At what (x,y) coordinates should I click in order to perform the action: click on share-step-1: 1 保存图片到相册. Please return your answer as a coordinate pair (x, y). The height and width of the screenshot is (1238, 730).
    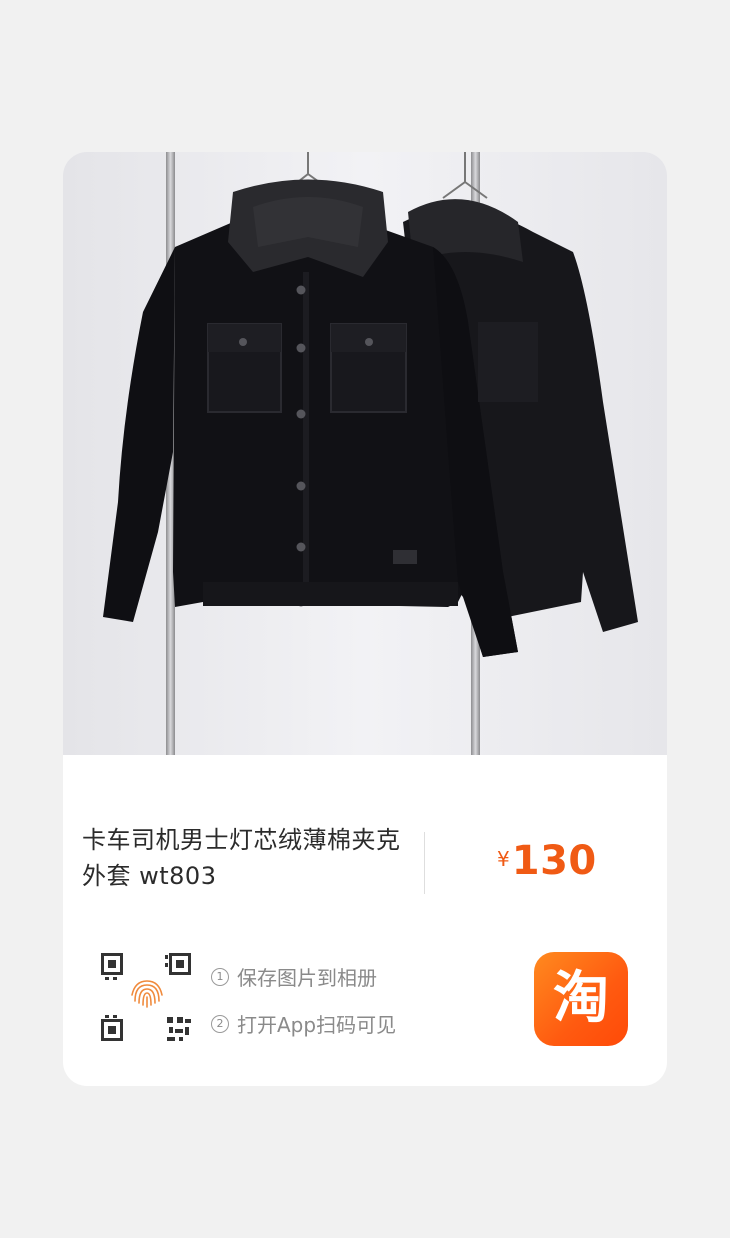
    Looking at the image, I should click on (294, 976).